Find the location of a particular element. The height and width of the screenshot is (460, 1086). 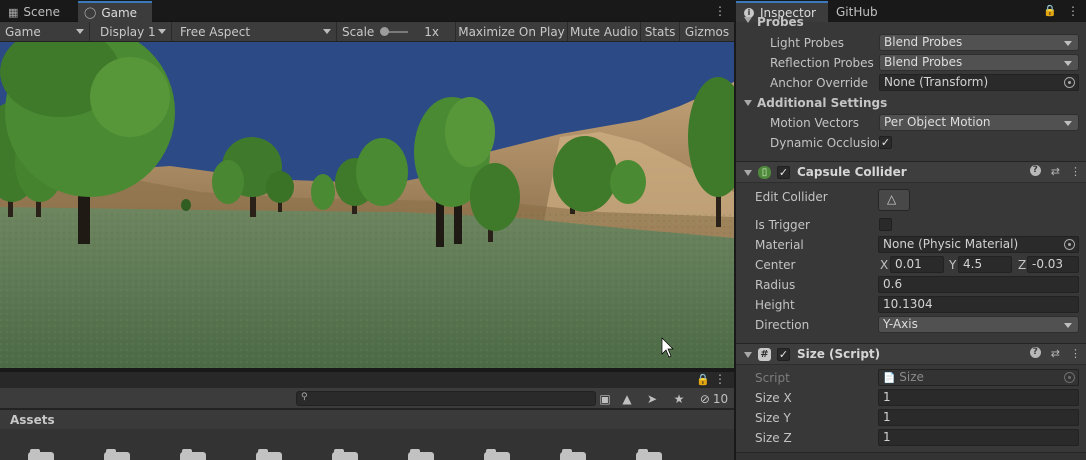

center-y-value: 4.5 is located at coordinates (973, 264).